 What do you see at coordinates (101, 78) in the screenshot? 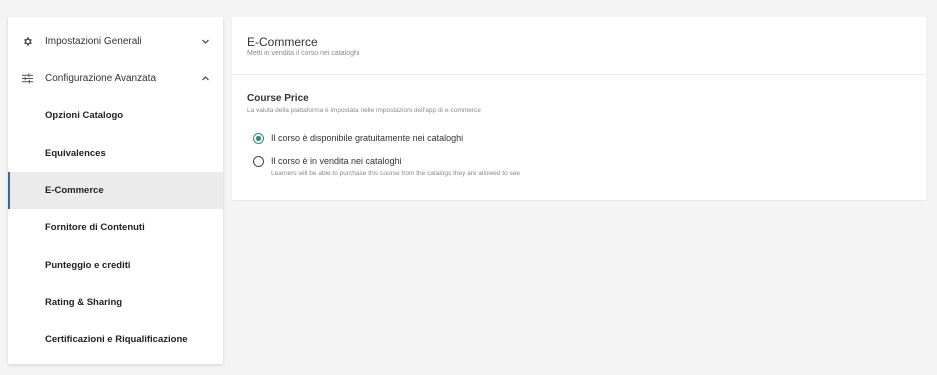
I see `sidebar-section-label: Configurazione Avanzata` at bounding box center [101, 78].